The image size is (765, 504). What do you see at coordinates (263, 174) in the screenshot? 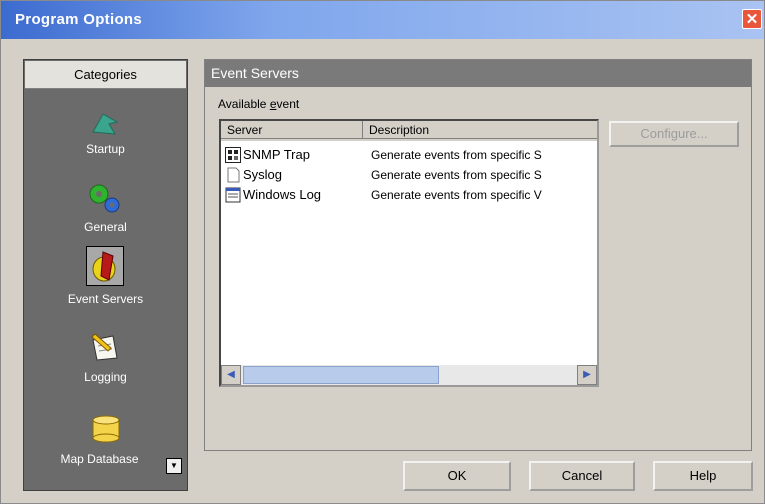
I see `server-name: Syslog` at bounding box center [263, 174].